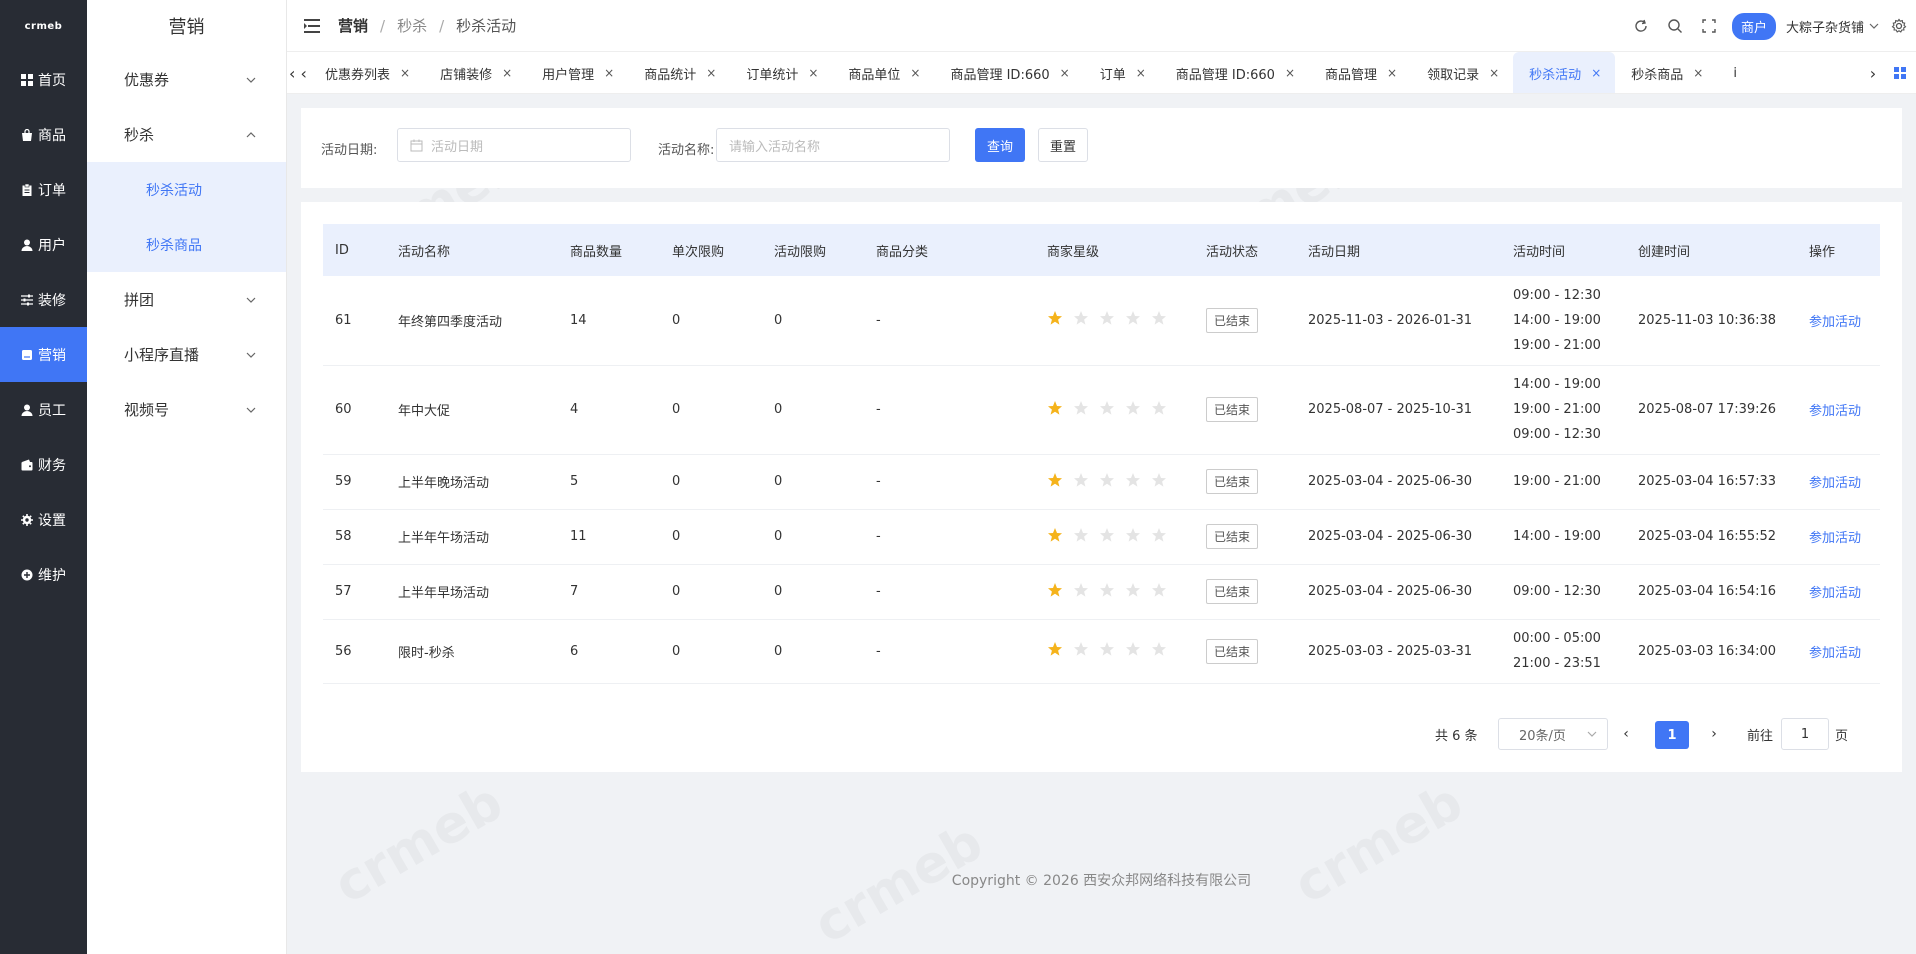 This screenshot has width=1916, height=954. I want to click on cell-total: 0, so click(813, 410).